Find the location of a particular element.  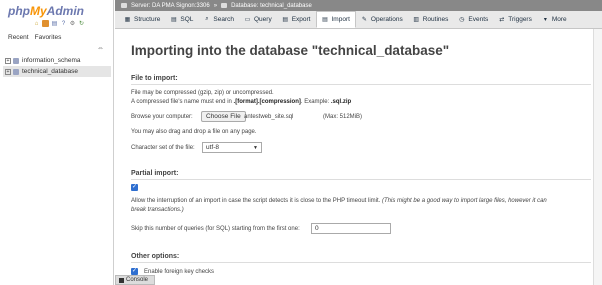

database-name: information_schema is located at coordinates (51, 60).